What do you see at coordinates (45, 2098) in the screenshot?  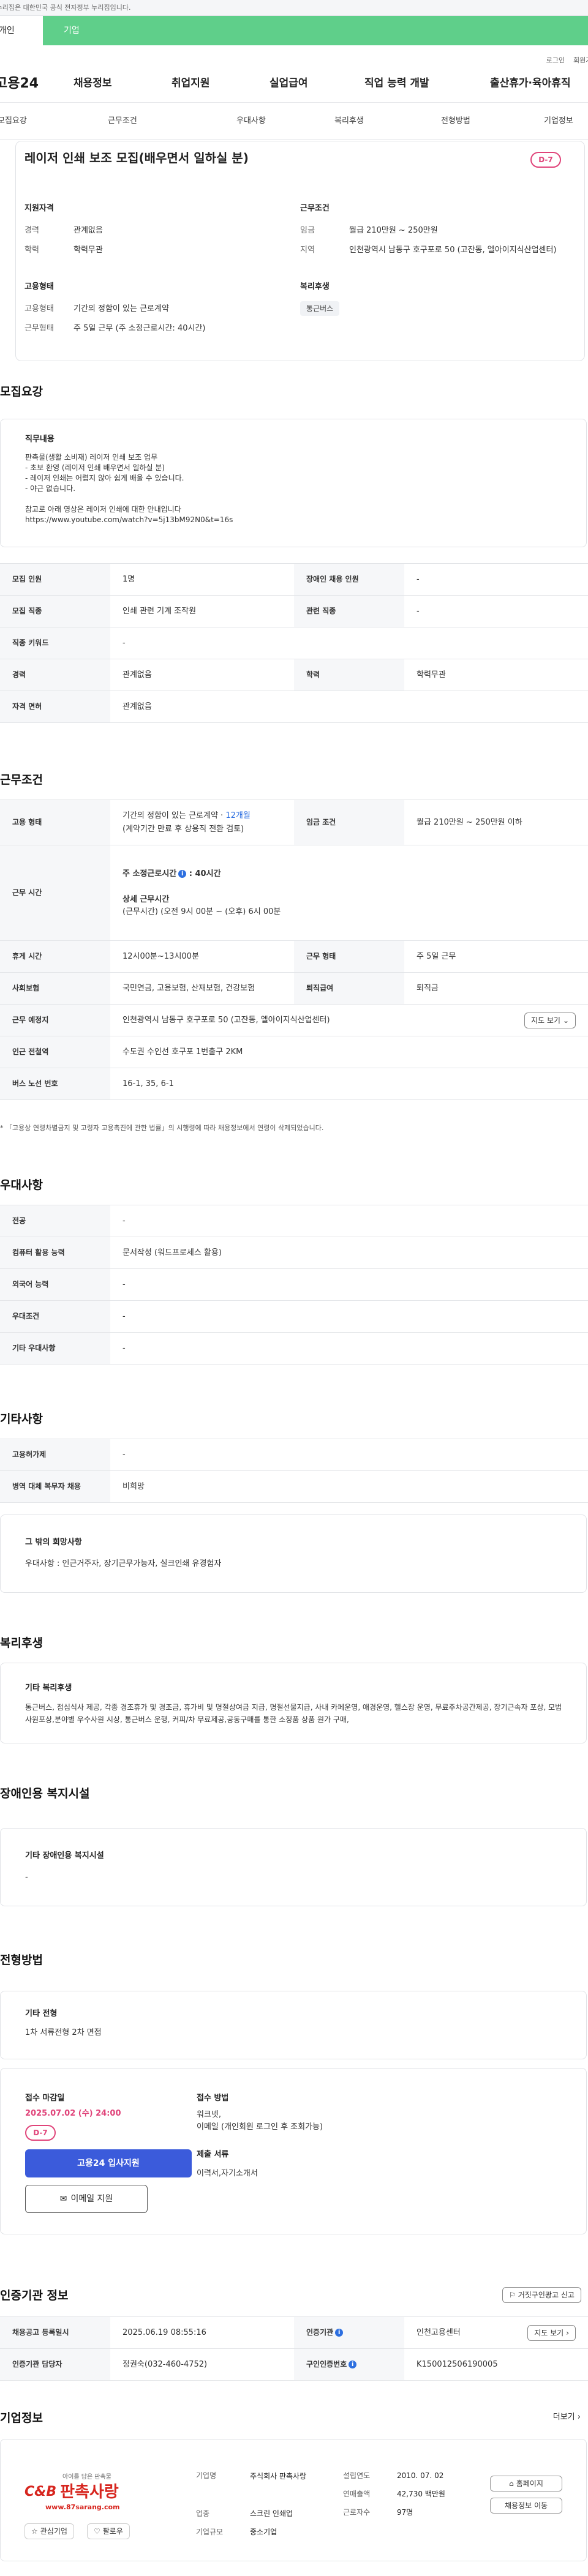 I see `deadline-label: 접수 마감일` at bounding box center [45, 2098].